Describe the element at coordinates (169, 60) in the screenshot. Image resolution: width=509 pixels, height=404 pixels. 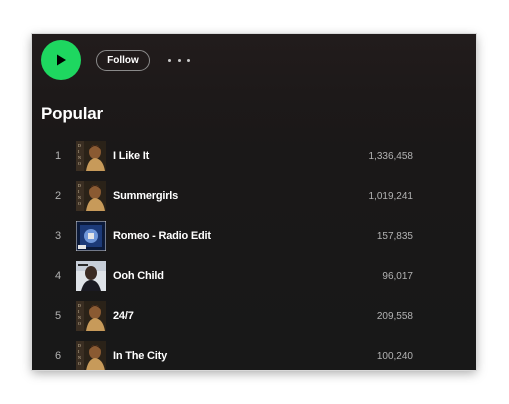
I see `more-options-icon` at that location.